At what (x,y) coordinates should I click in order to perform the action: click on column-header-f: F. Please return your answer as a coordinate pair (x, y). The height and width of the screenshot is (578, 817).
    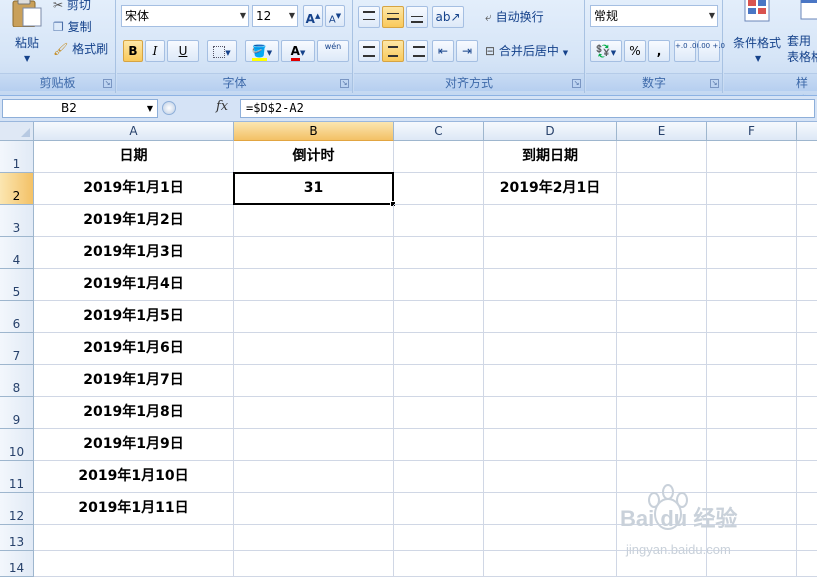
    Looking at the image, I should click on (752, 131).